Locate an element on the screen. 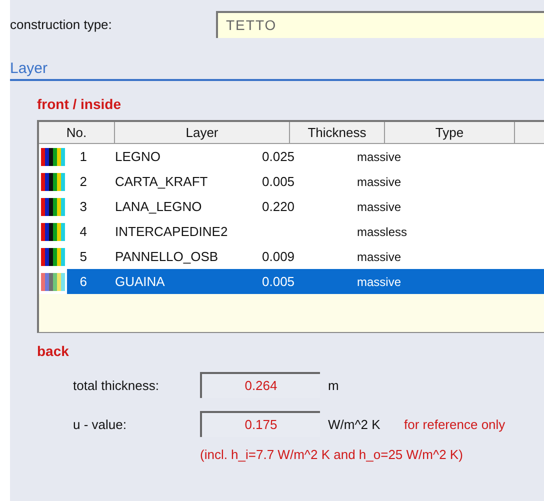  table-cell-text: GUAINA is located at coordinates (140, 281).